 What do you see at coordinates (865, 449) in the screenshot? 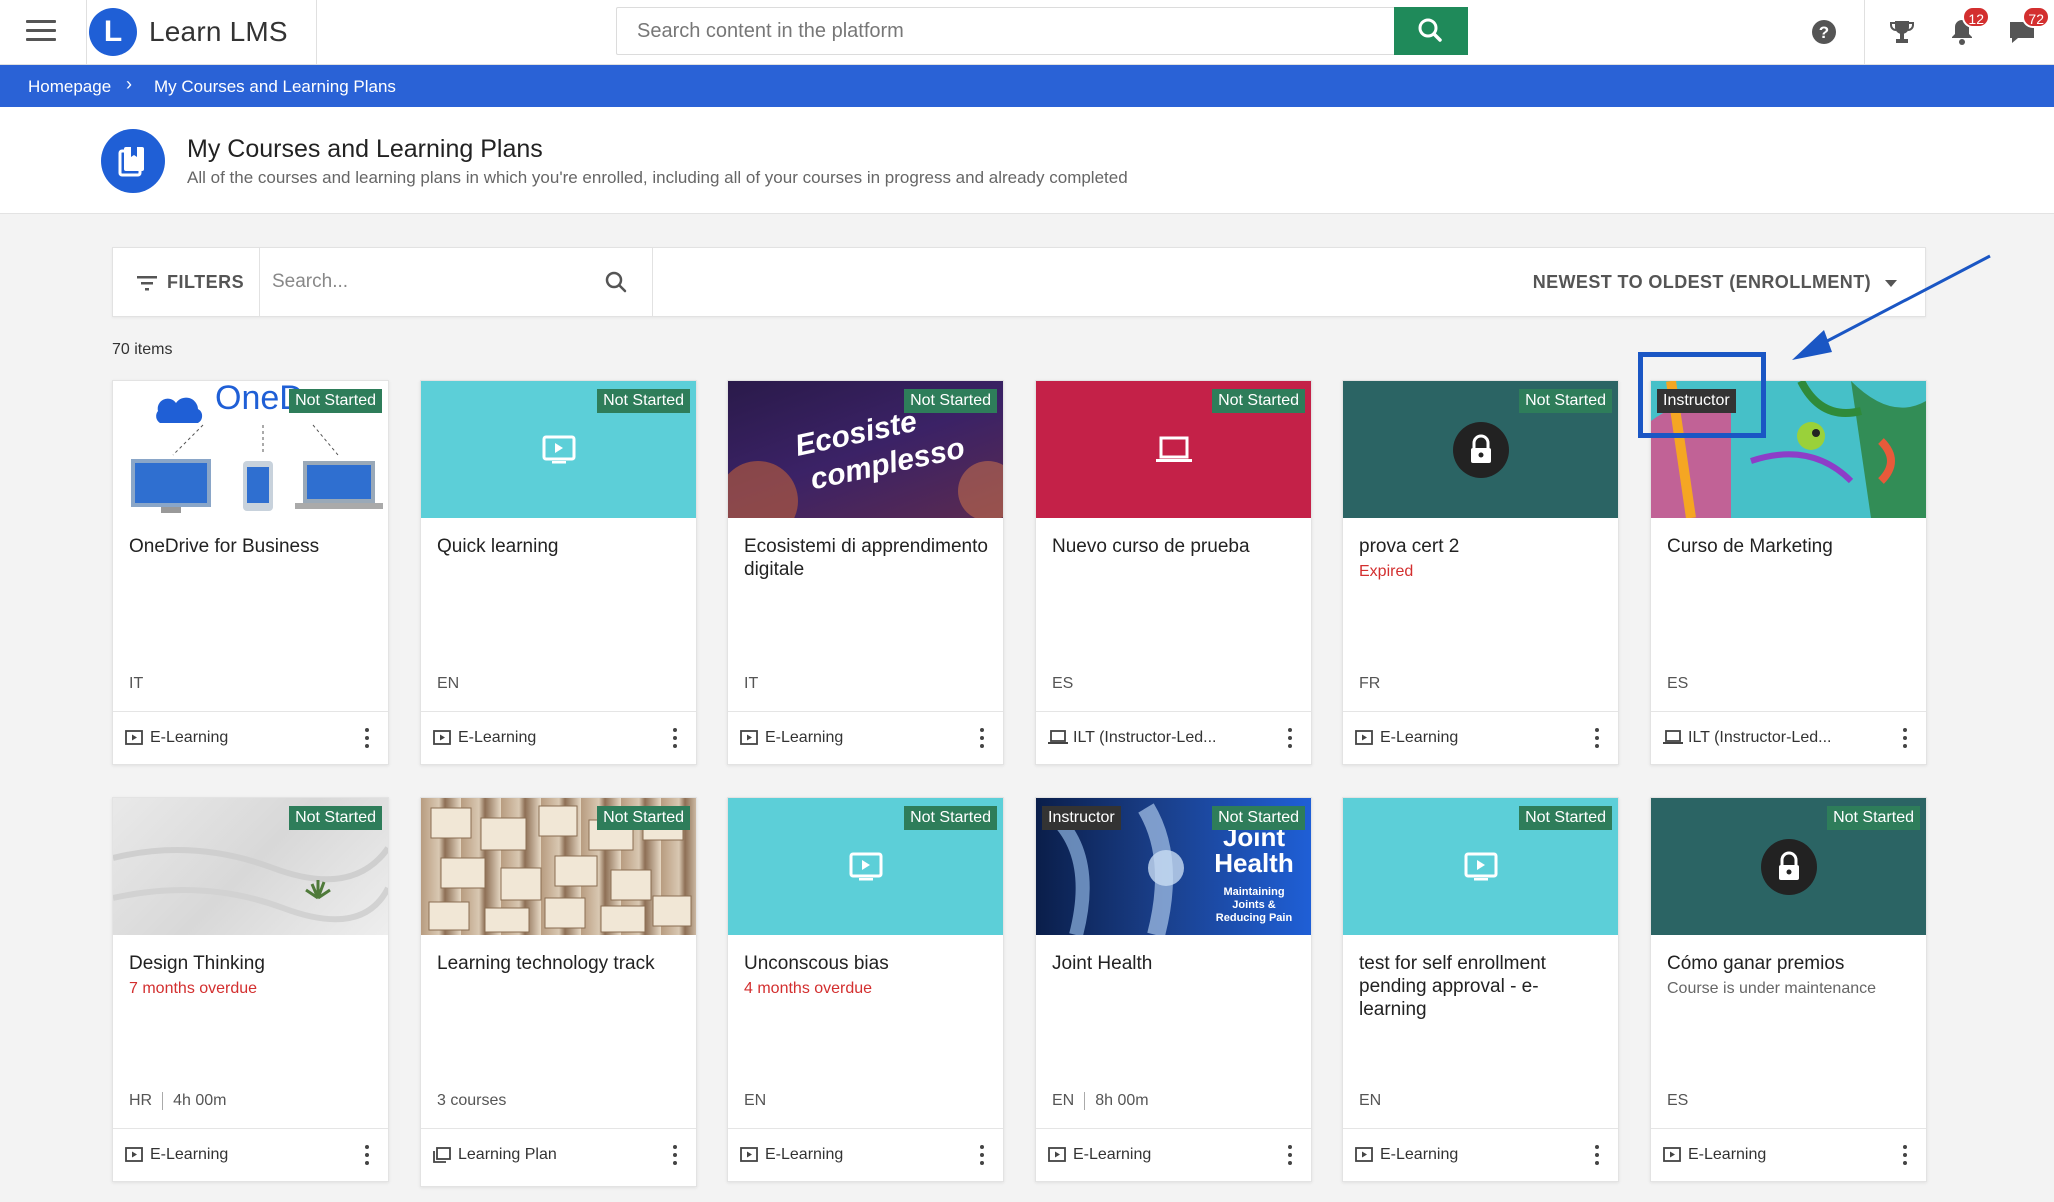
I see `course-thumbnail: Ecosiste complesso Not Started` at bounding box center [865, 449].